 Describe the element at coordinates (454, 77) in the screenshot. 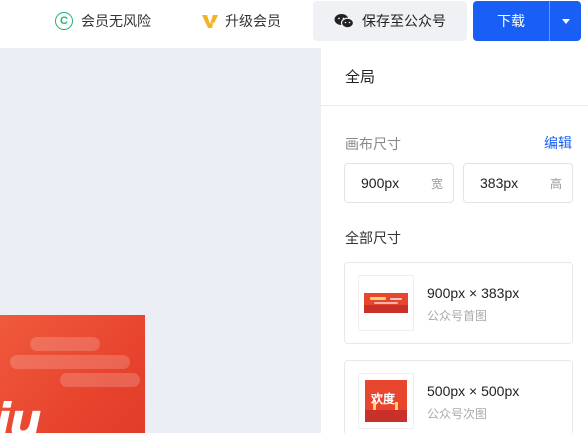

I see `panel-title: 全局` at that location.